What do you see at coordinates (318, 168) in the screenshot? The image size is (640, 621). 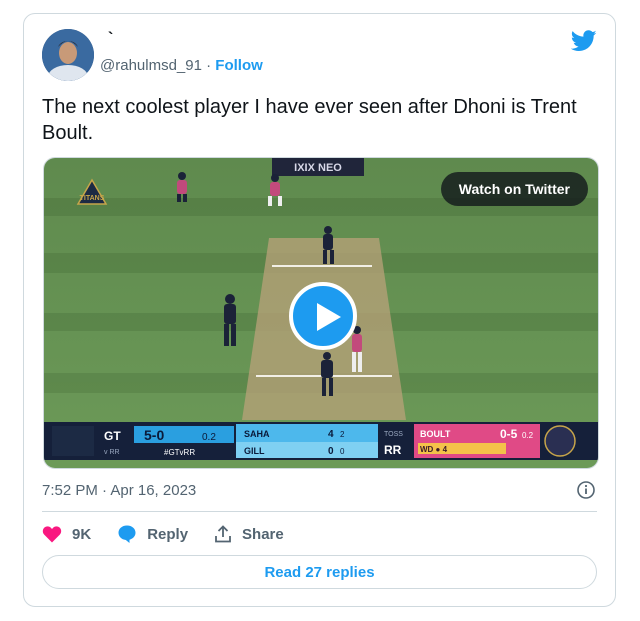 I see `sponsor-banner: IXIX NEO` at bounding box center [318, 168].